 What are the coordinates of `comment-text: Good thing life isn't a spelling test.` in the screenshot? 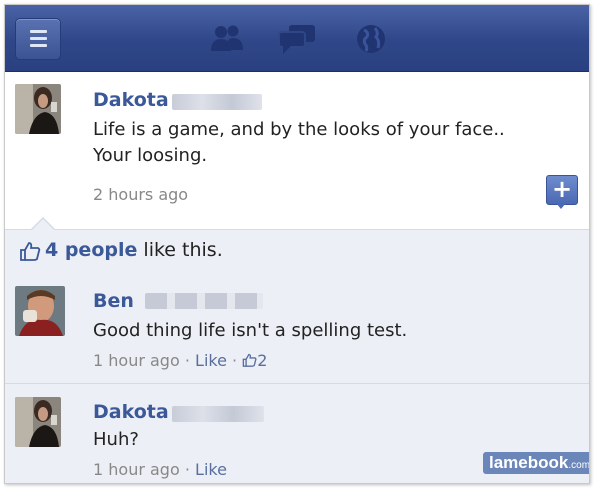 It's located at (250, 330).